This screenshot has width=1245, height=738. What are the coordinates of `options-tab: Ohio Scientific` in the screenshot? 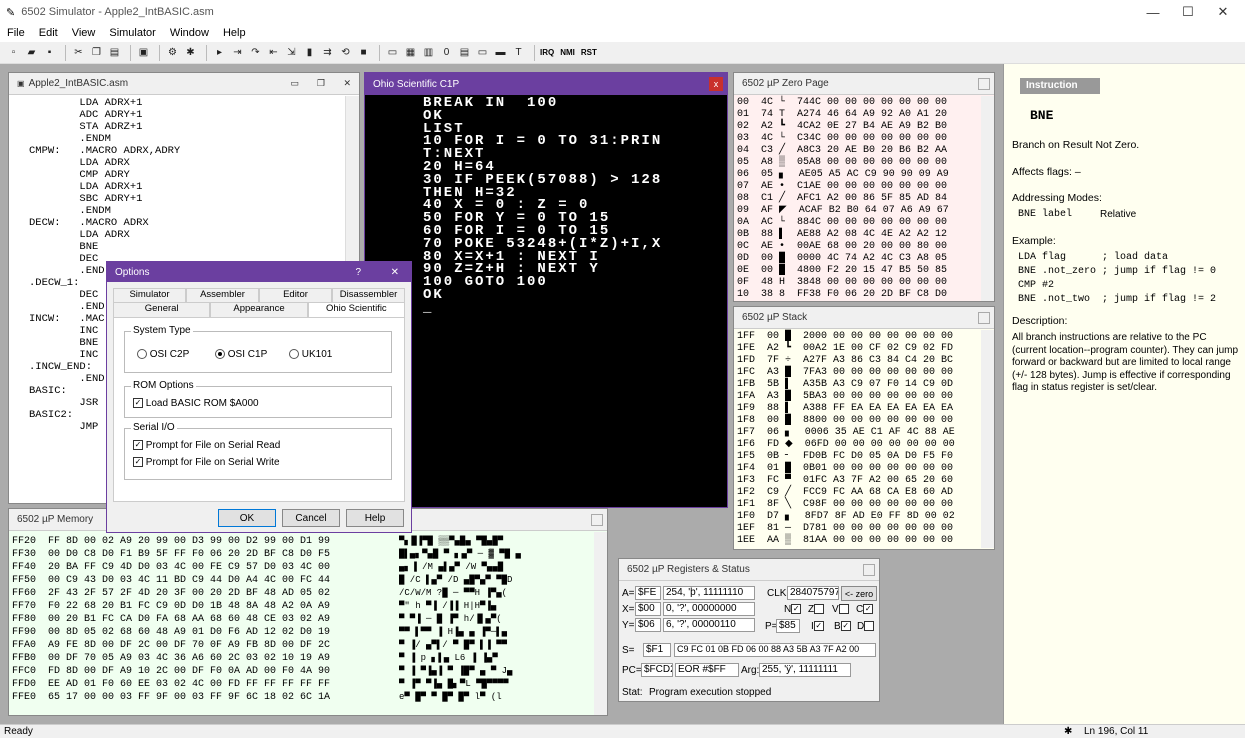 It's located at (356, 309).